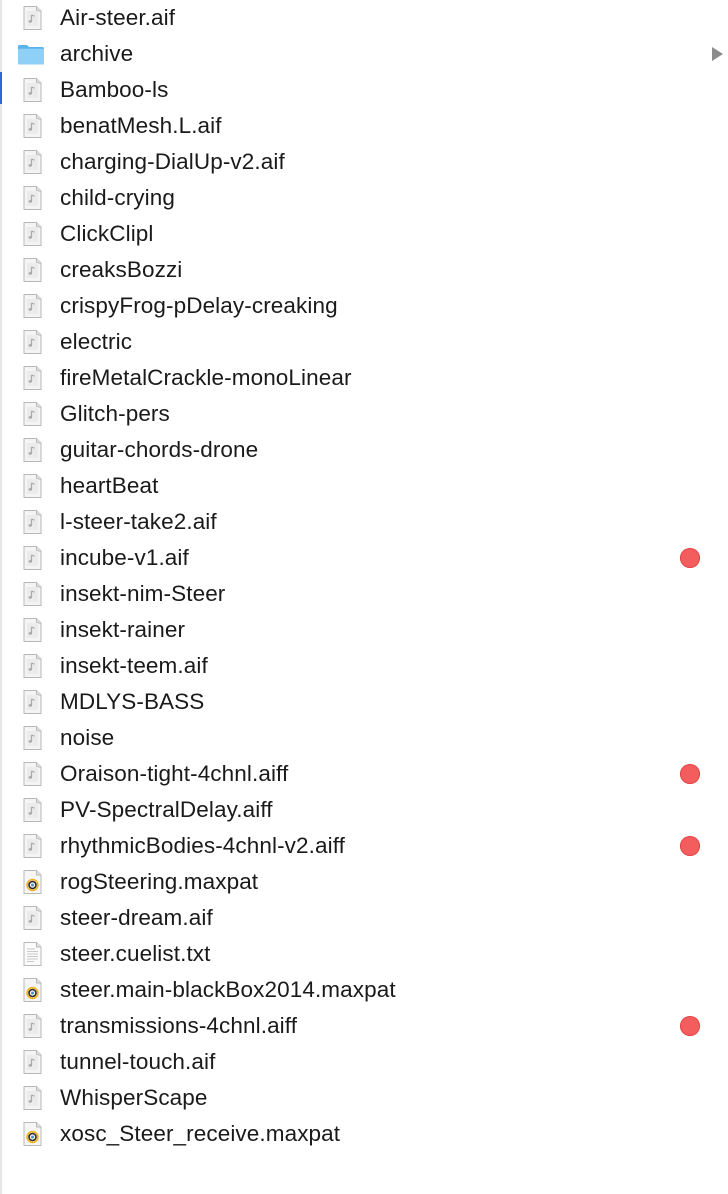 The height and width of the screenshot is (1194, 728). What do you see at coordinates (141, 125) in the screenshot?
I see `file-name: benatMesh.L.aif` at bounding box center [141, 125].